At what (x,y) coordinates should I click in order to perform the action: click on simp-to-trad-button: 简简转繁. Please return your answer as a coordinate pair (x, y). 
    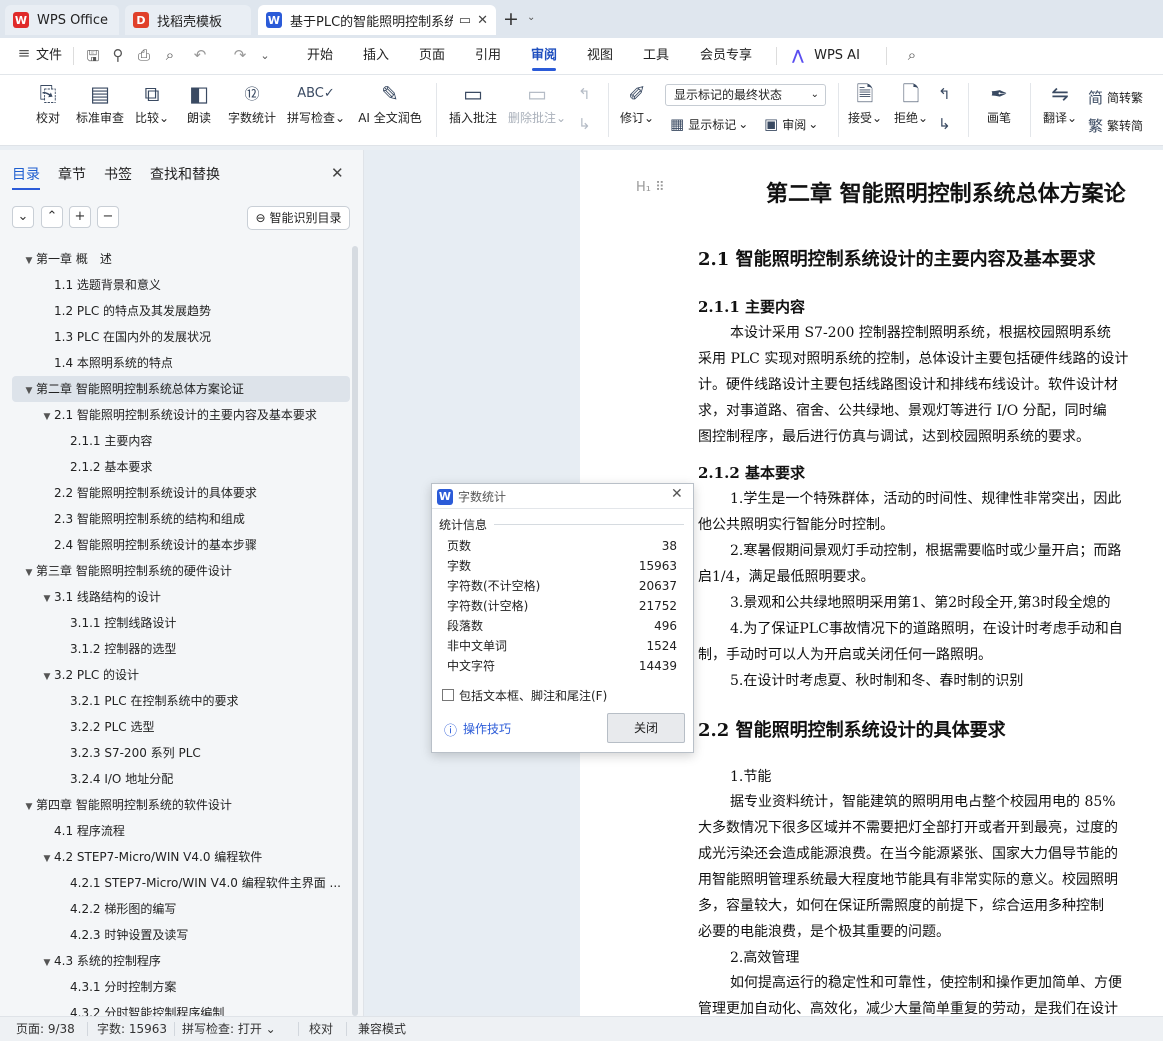
    Looking at the image, I should click on (1115, 97).